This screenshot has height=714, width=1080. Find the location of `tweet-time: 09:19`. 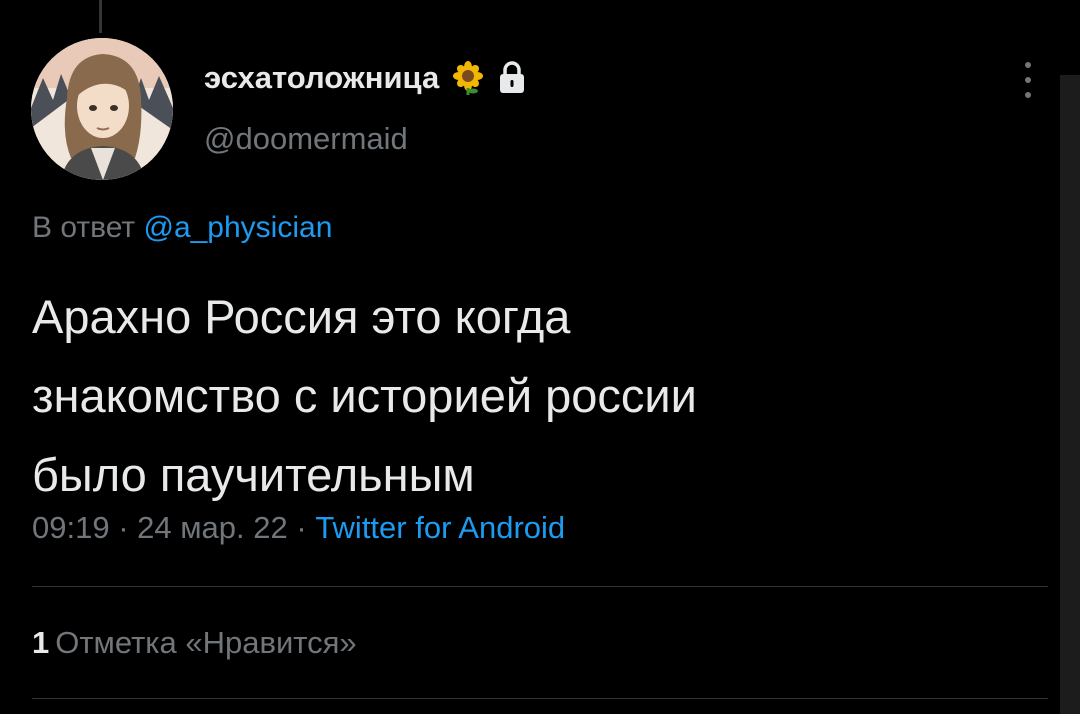

tweet-time: 09:19 is located at coordinates (71, 527).